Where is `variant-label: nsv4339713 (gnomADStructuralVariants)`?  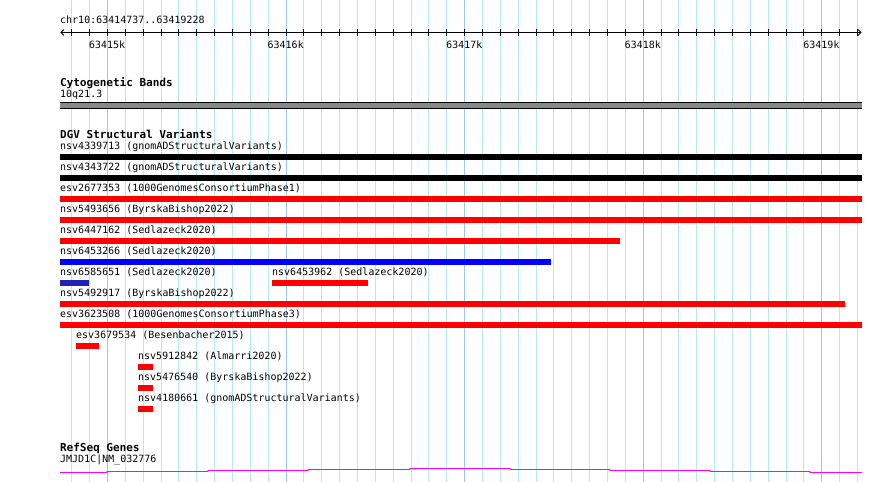
variant-label: nsv4339713 (gnomADStructuralVariants) is located at coordinates (171, 147).